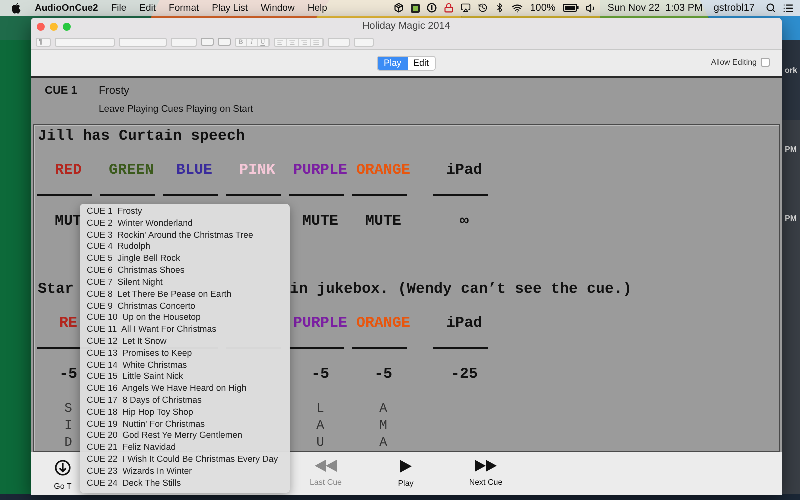 This screenshot has height=500, width=800. What do you see at coordinates (185, 224) in the screenshot?
I see `cue-menu-item: CUE 2 Winter Wonderland` at bounding box center [185, 224].